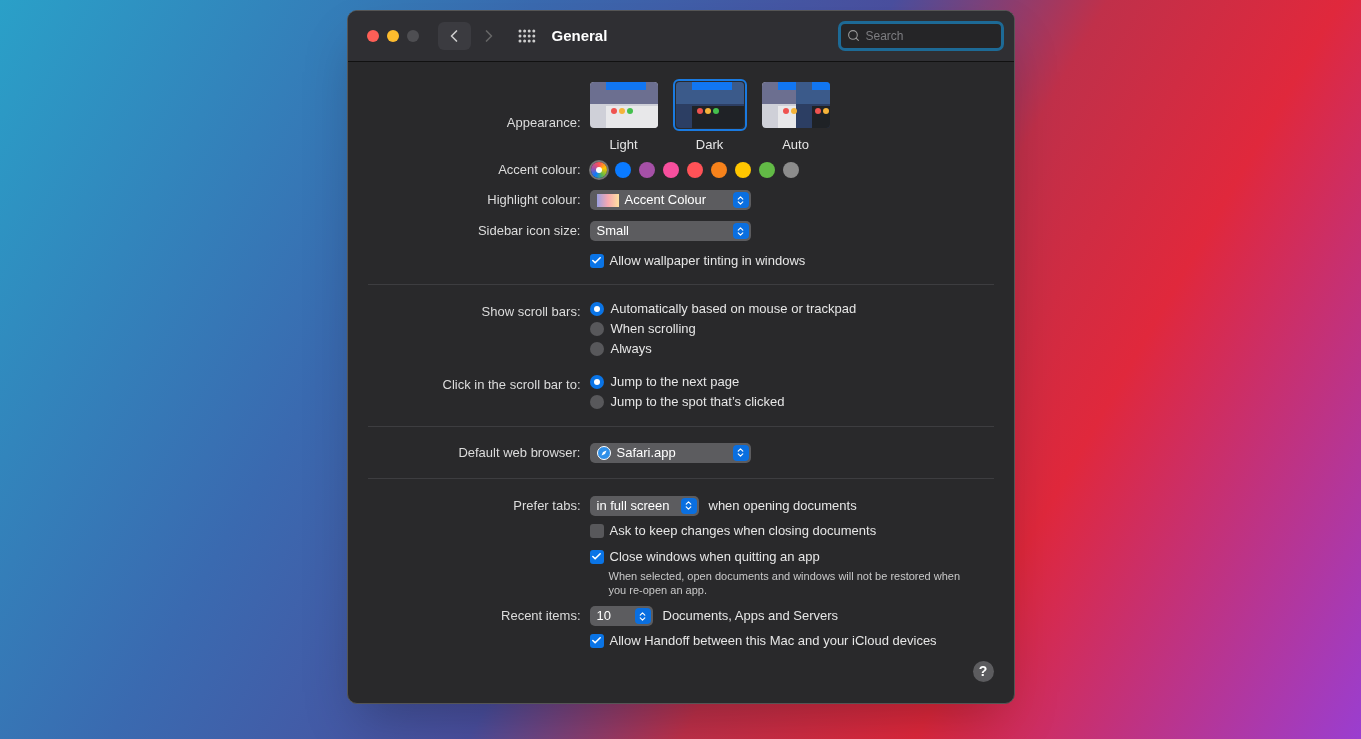  What do you see at coordinates (529, 231) in the screenshot?
I see `setting-label: Sidebar icon size:` at bounding box center [529, 231].